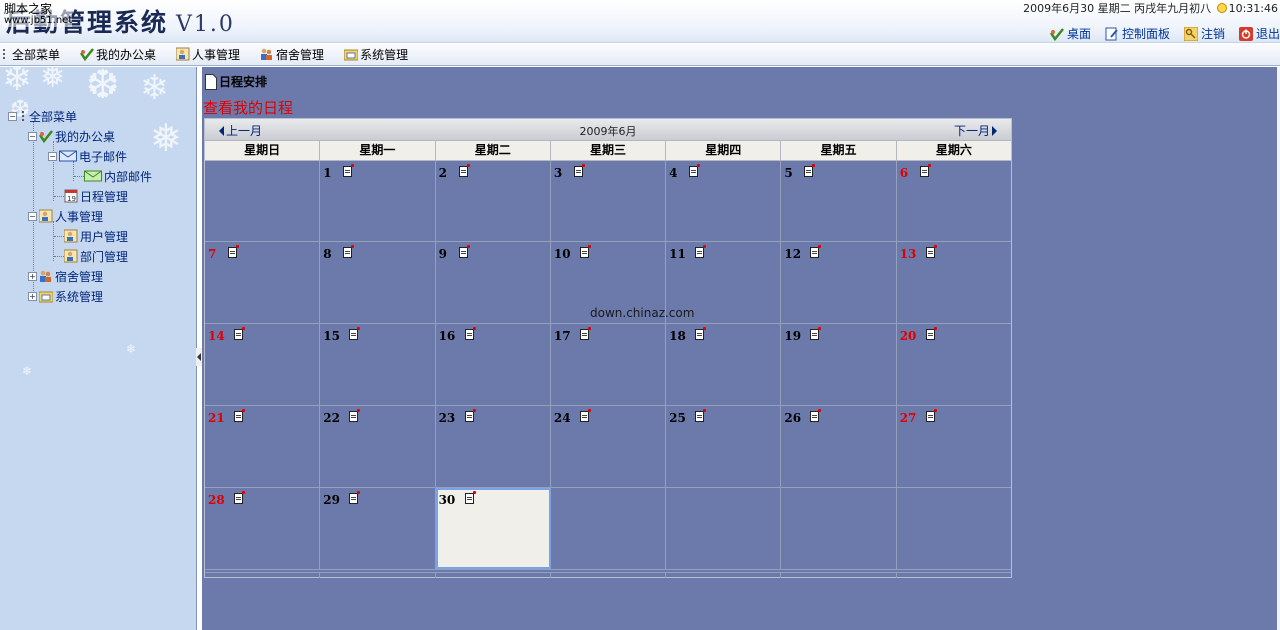 The image size is (1280, 630). What do you see at coordinates (96, 236) in the screenshot?
I see `tree-node-users: 用户管理` at bounding box center [96, 236].